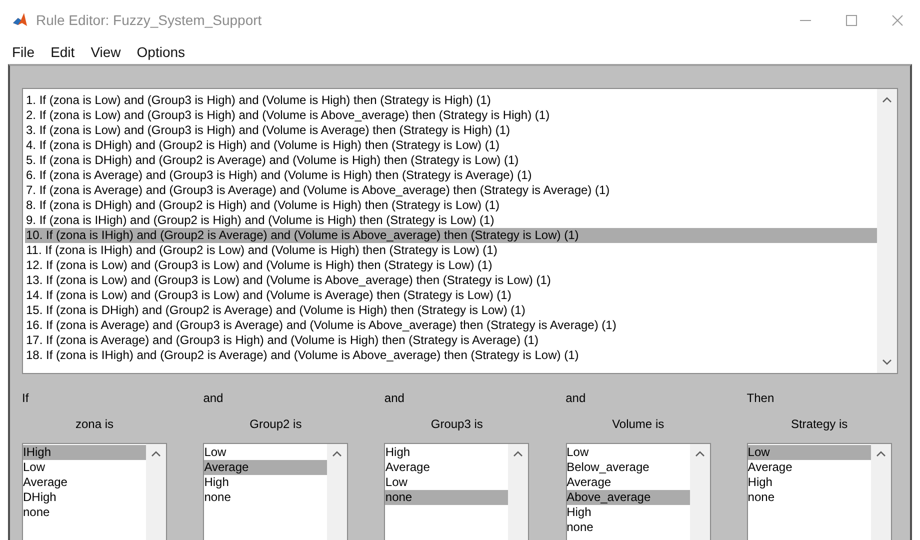  I want to click on menu-item: Edit, so click(62, 52).